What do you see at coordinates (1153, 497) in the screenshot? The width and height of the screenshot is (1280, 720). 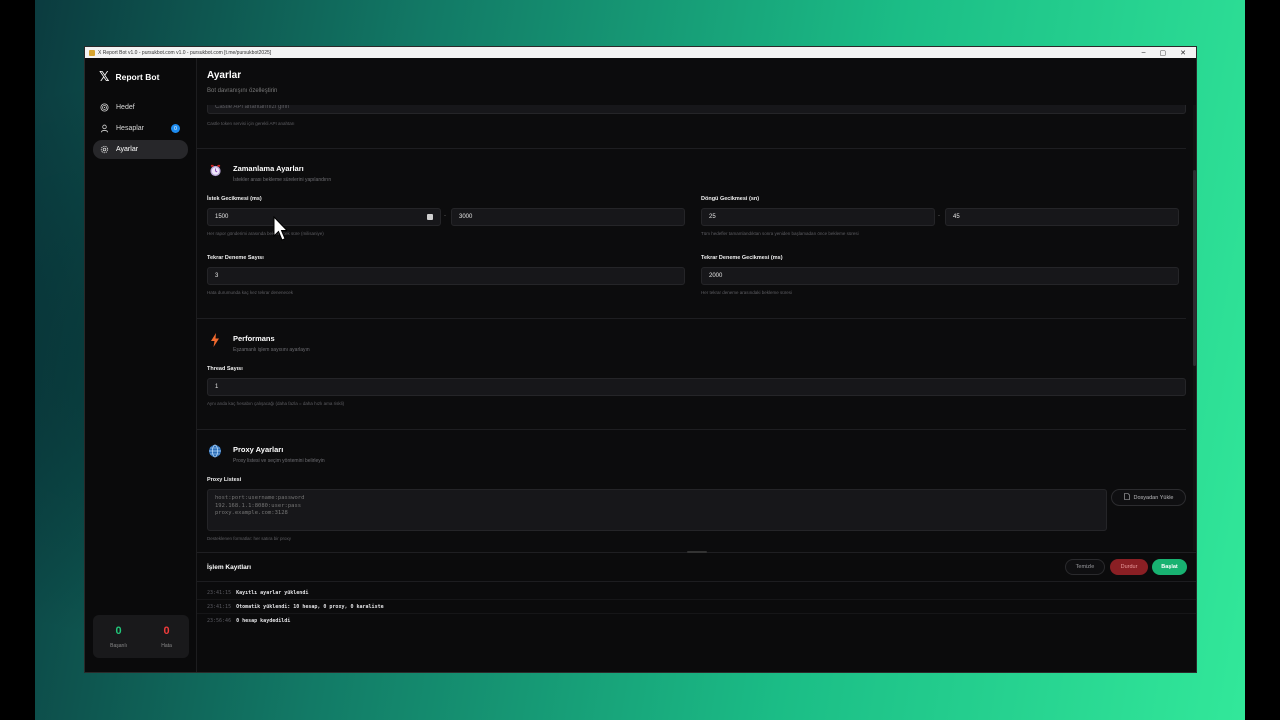 I see `upload-button-label: Dosyadan Yükle` at bounding box center [1153, 497].